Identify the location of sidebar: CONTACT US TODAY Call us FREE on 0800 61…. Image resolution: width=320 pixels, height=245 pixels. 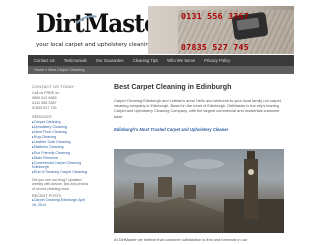
(62, 164).